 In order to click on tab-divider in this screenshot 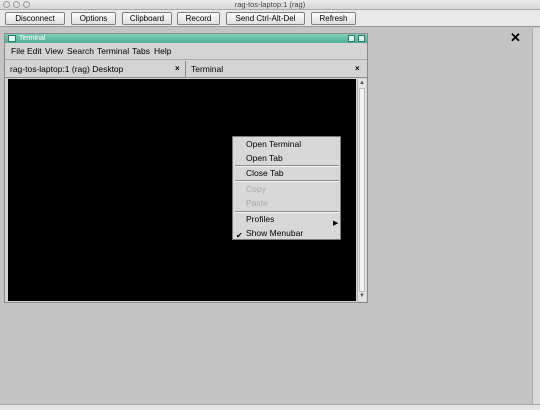, I will do `click(185, 69)`.